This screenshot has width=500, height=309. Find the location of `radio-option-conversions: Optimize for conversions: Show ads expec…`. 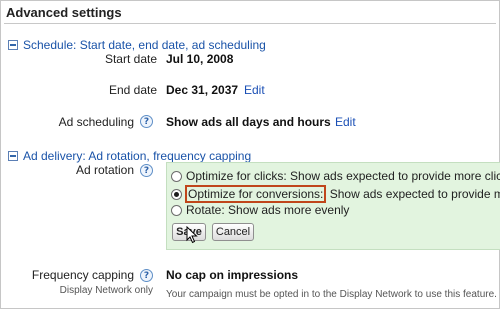

radio-option-conversions: Optimize for conversions: Show ads expec… is located at coordinates (335, 194).